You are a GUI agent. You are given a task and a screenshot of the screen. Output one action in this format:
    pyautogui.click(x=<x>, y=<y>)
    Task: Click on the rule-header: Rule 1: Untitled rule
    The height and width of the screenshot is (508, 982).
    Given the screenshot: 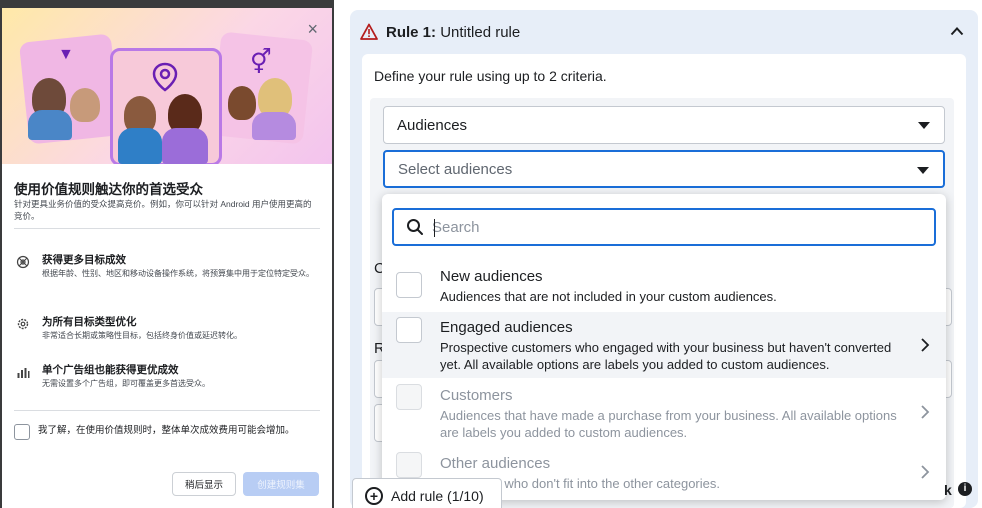 What is the action you would take?
    pyautogui.click(x=664, y=32)
    